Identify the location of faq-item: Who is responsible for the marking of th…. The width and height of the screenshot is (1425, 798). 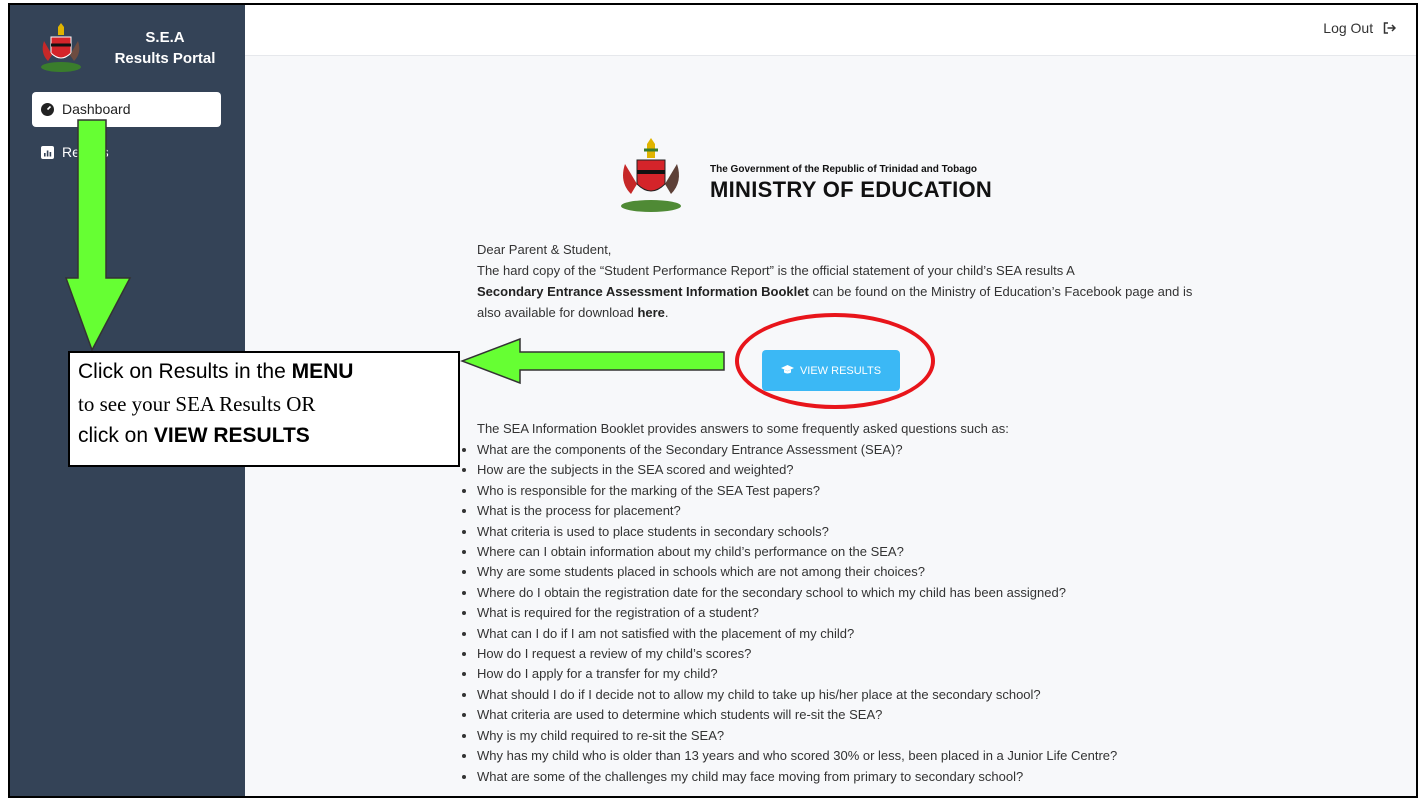
(797, 491).